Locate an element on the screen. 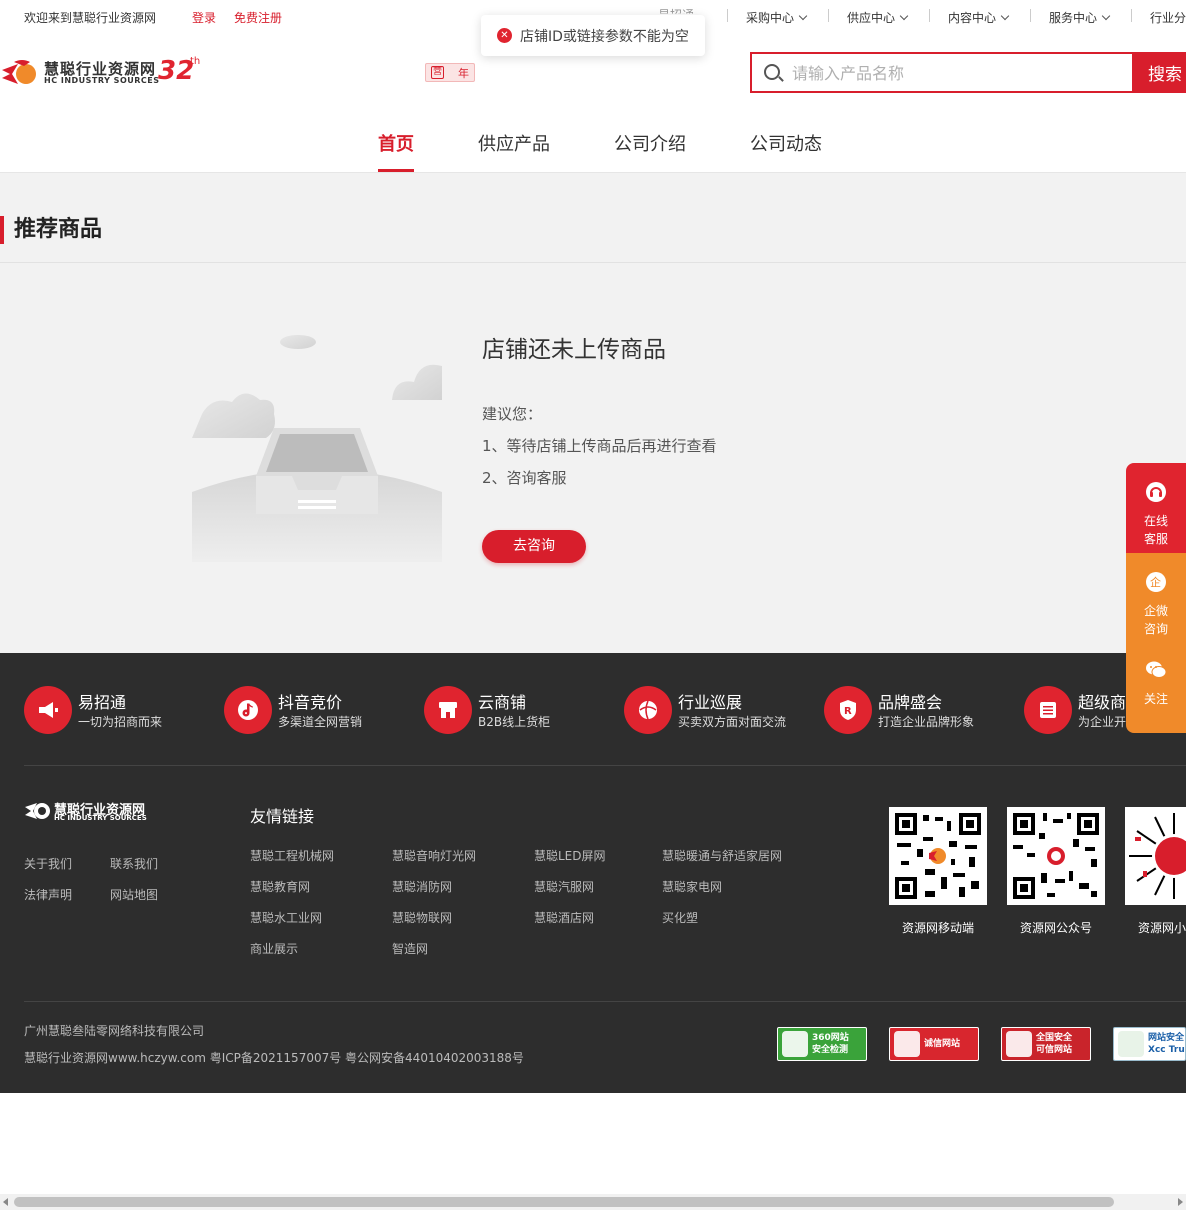 Image resolution: width=1186 pixels, height=1210 pixels. friend-link: 慧聪消防网 is located at coordinates (422, 886).